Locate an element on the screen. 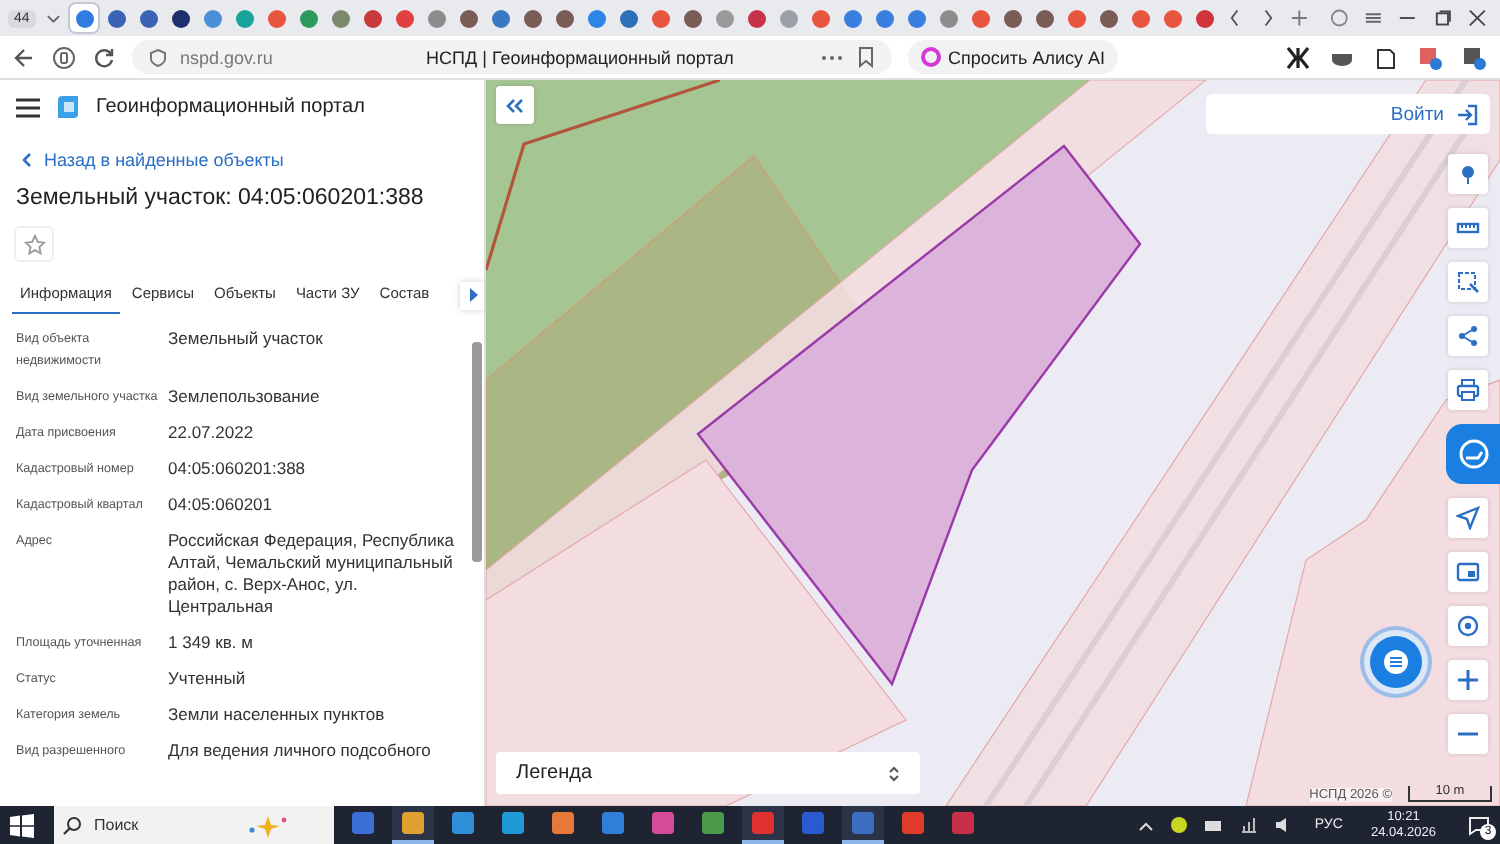 This screenshot has height=844, width=1500. share-icon is located at coordinates (1468, 336).